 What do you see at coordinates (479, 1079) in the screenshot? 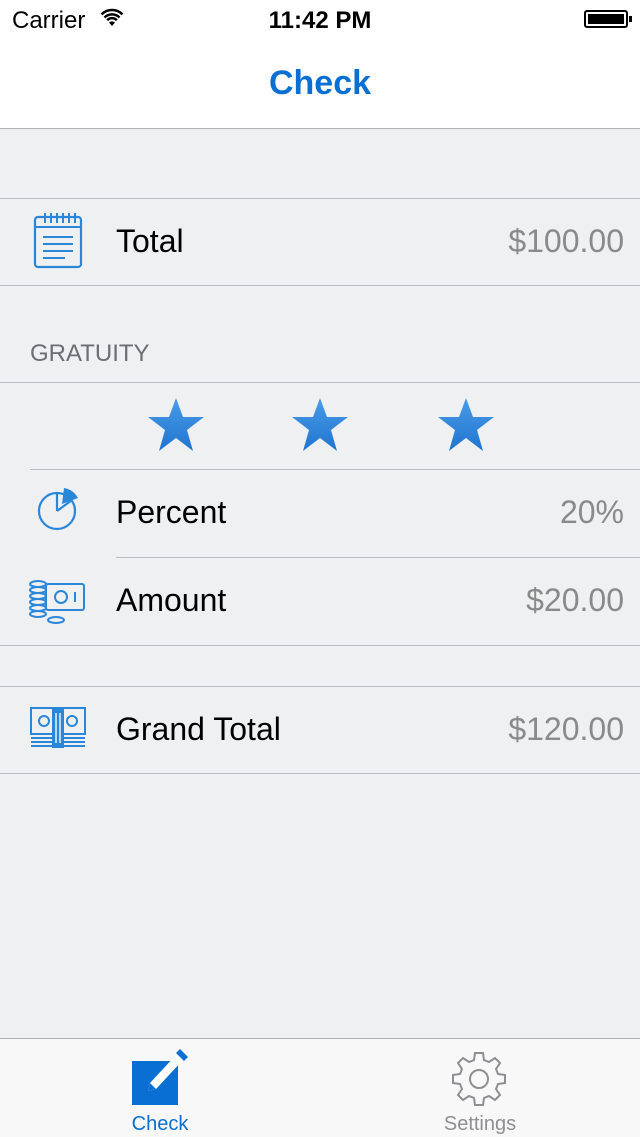
I see `gear-icon` at bounding box center [479, 1079].